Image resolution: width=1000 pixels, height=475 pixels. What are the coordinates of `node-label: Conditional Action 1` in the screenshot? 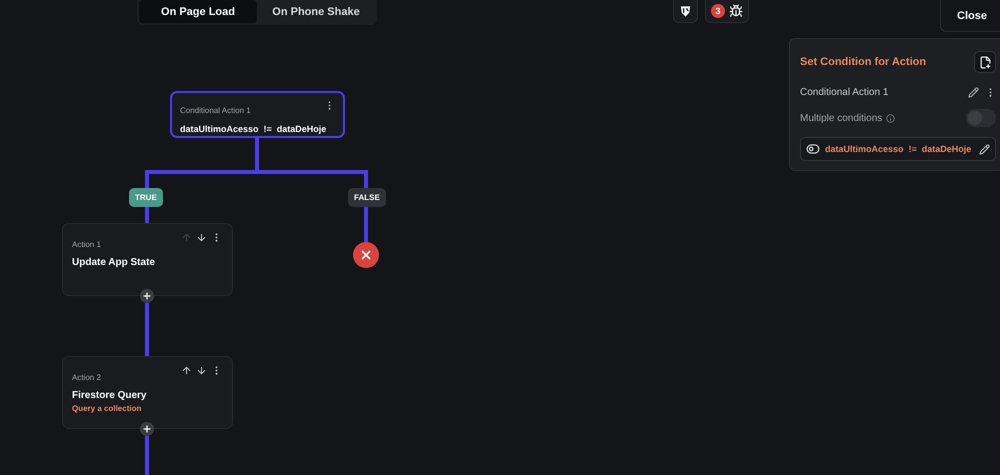 It's located at (215, 110).